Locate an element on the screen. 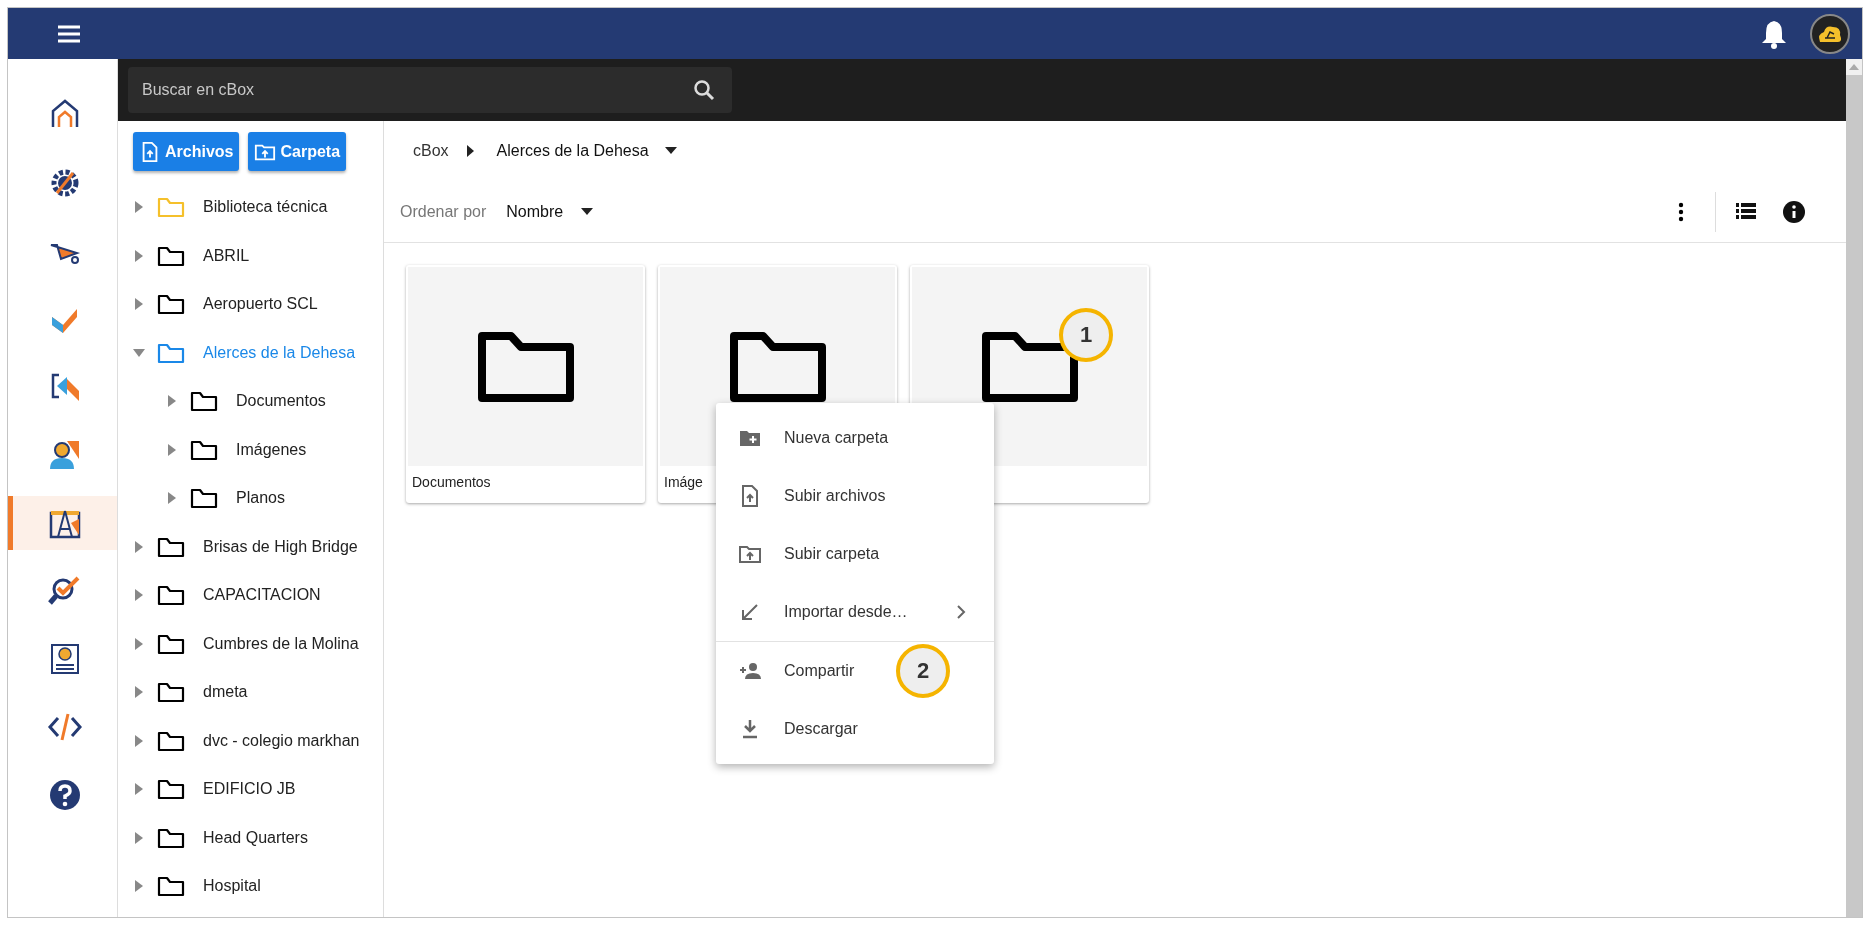  chevron-right-icon is located at coordinates (961, 612).